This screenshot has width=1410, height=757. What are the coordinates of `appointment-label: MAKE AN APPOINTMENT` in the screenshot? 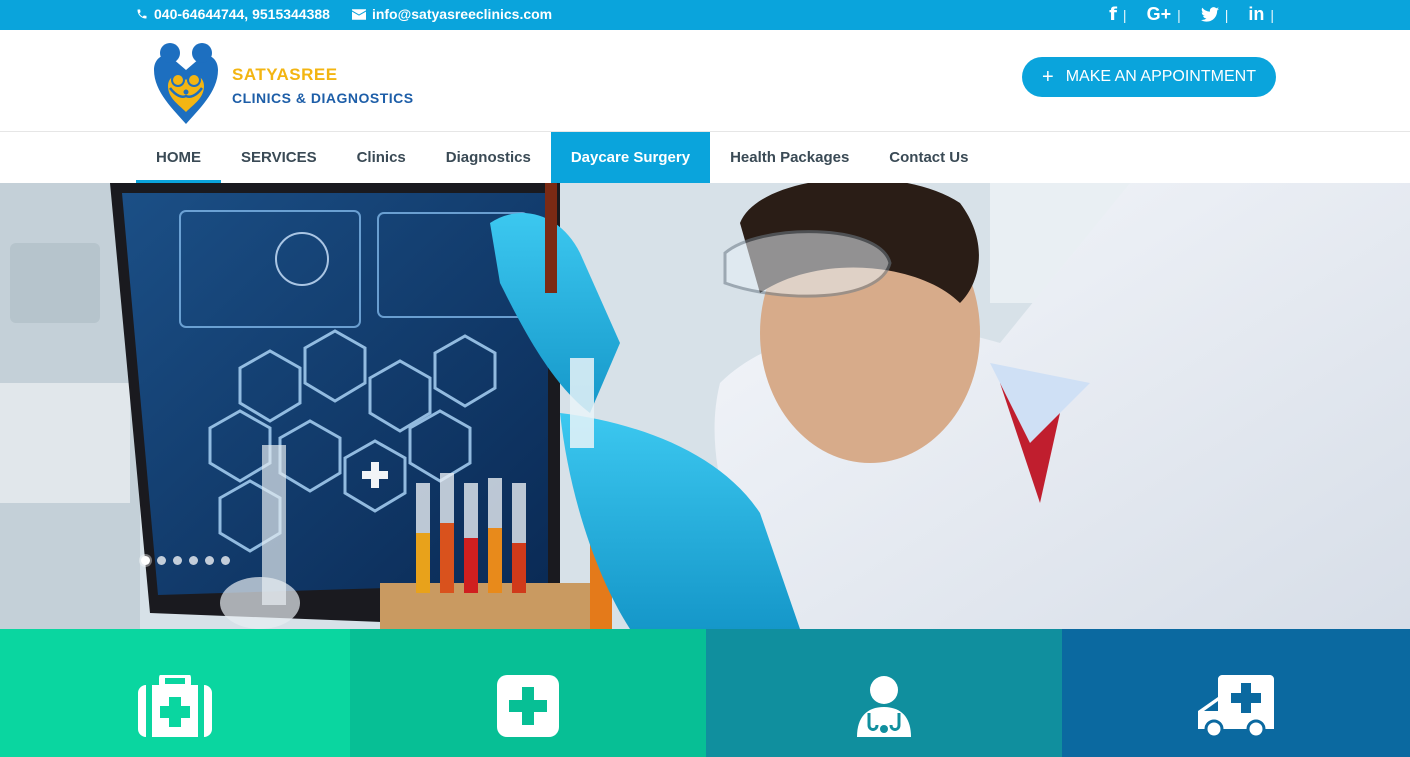 It's located at (1160, 76).